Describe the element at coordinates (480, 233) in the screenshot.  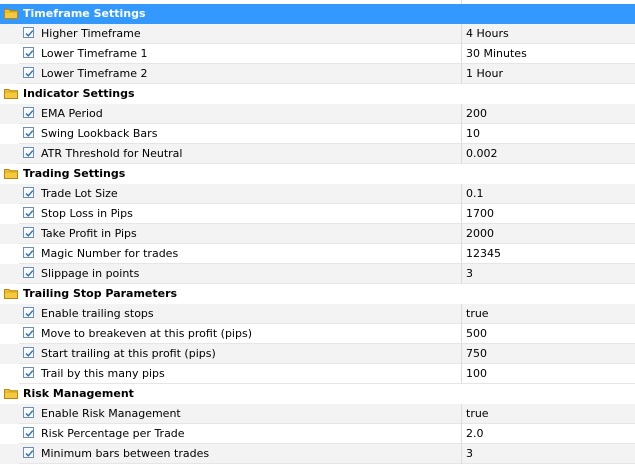
I see `parameter-value: 2000` at that location.